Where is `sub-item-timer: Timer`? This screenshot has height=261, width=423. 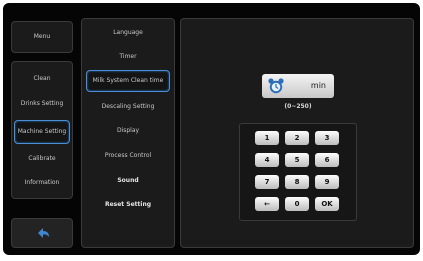 sub-item-timer: Timer is located at coordinates (128, 57).